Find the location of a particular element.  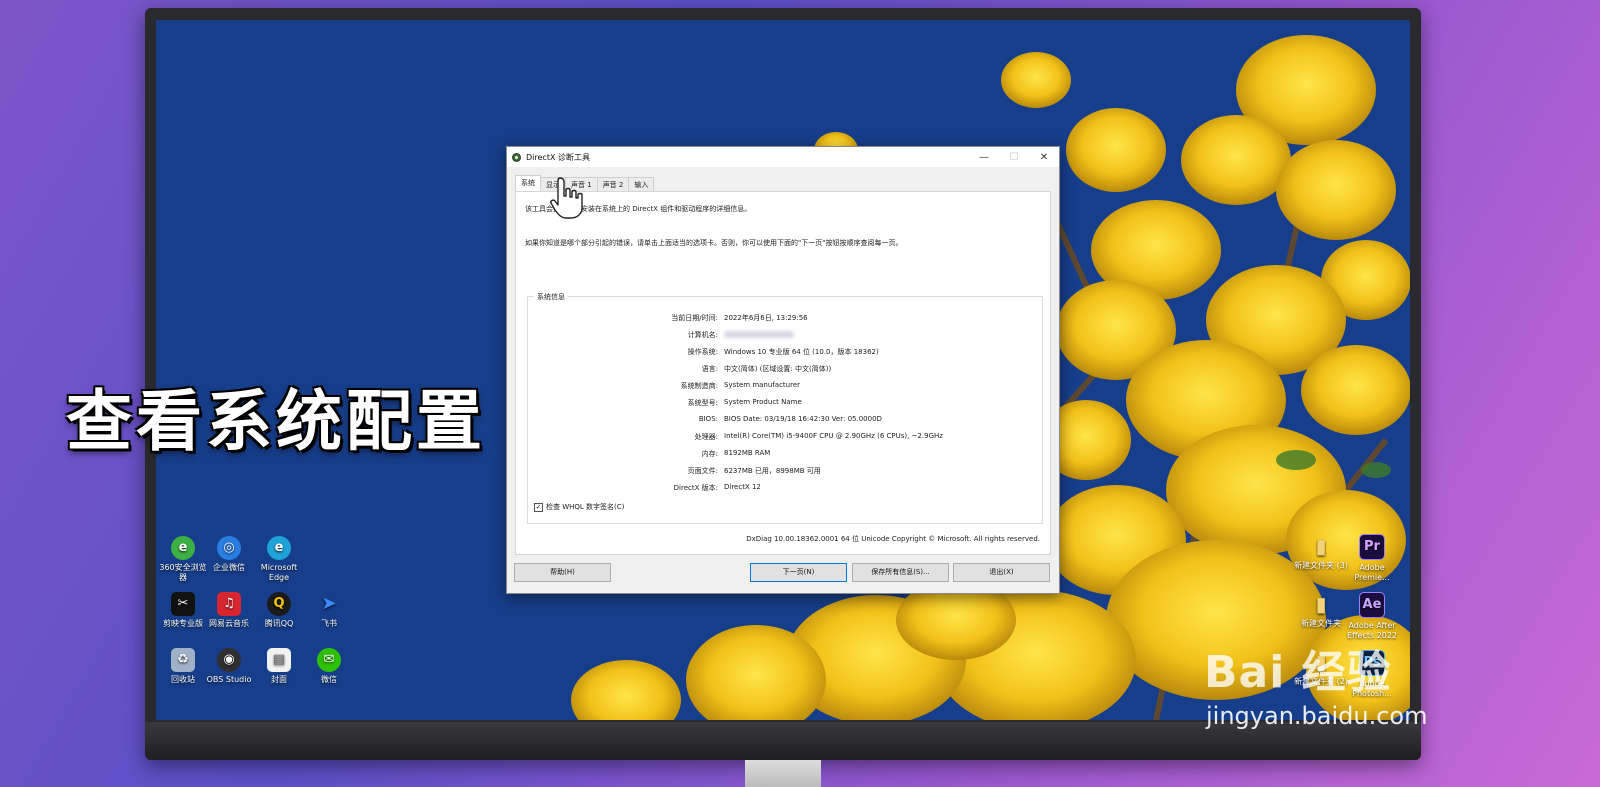

info-label: 计算机名: is located at coordinates (702, 335).